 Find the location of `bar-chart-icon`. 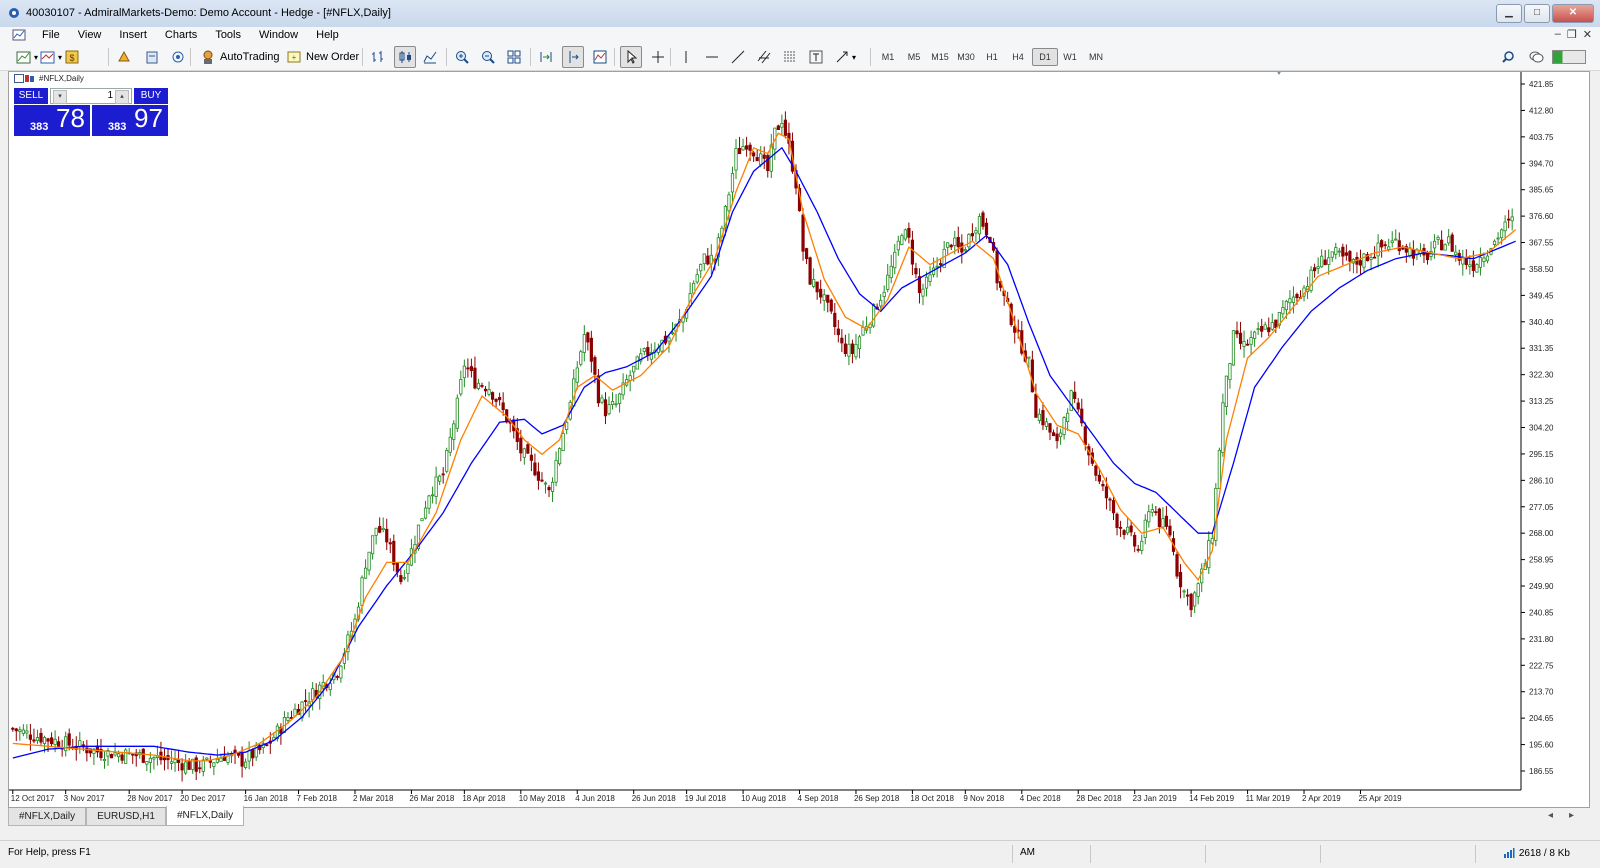

bar-chart-icon is located at coordinates (378, 57).